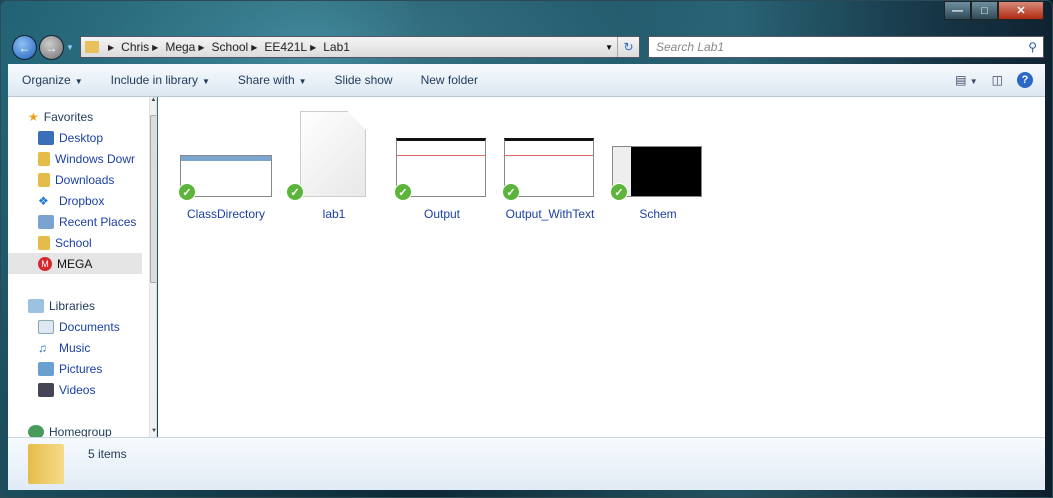  What do you see at coordinates (690, 47) in the screenshot?
I see `search-placeholder: Search Lab1` at bounding box center [690, 47].